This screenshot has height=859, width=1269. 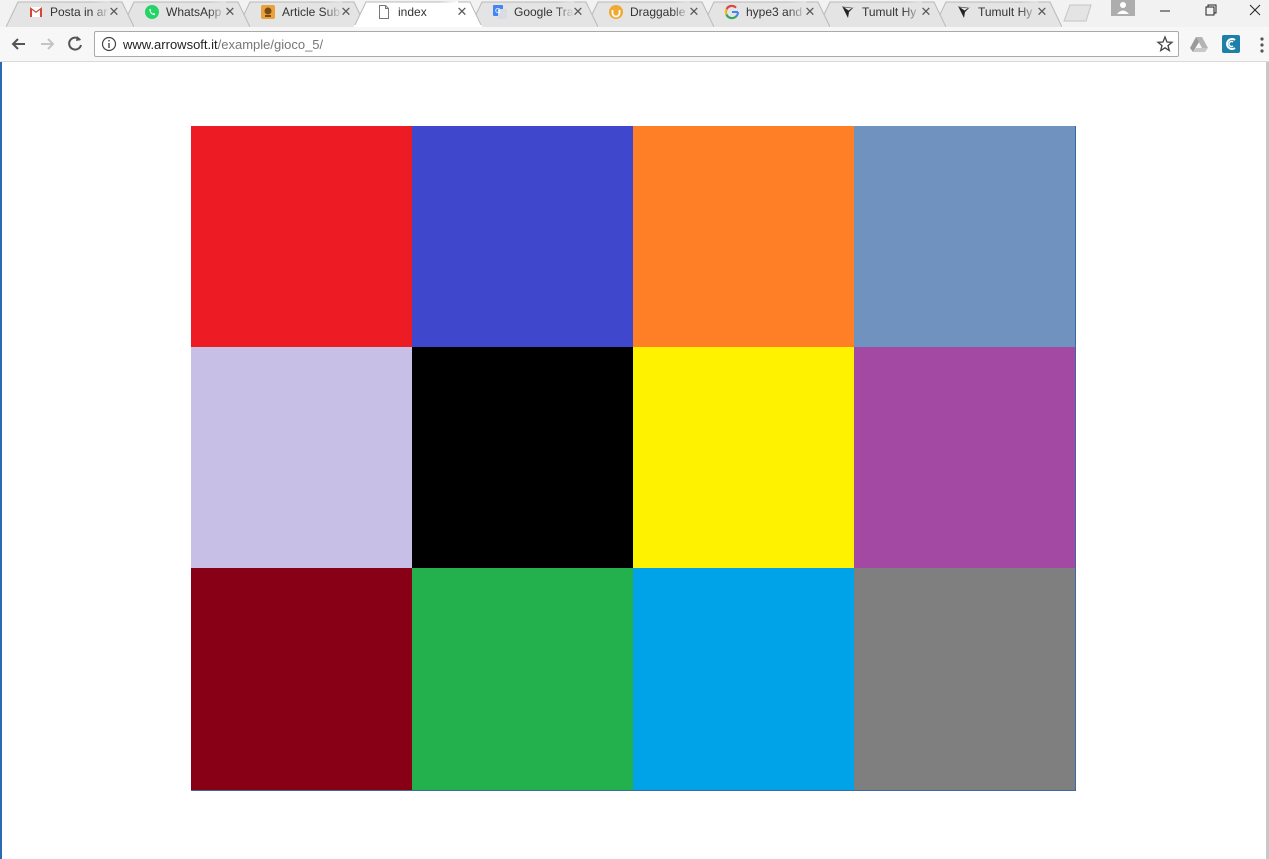 I want to click on url-text: www.arrowsoft.it/example/gioco_5/, so click(x=223, y=44).